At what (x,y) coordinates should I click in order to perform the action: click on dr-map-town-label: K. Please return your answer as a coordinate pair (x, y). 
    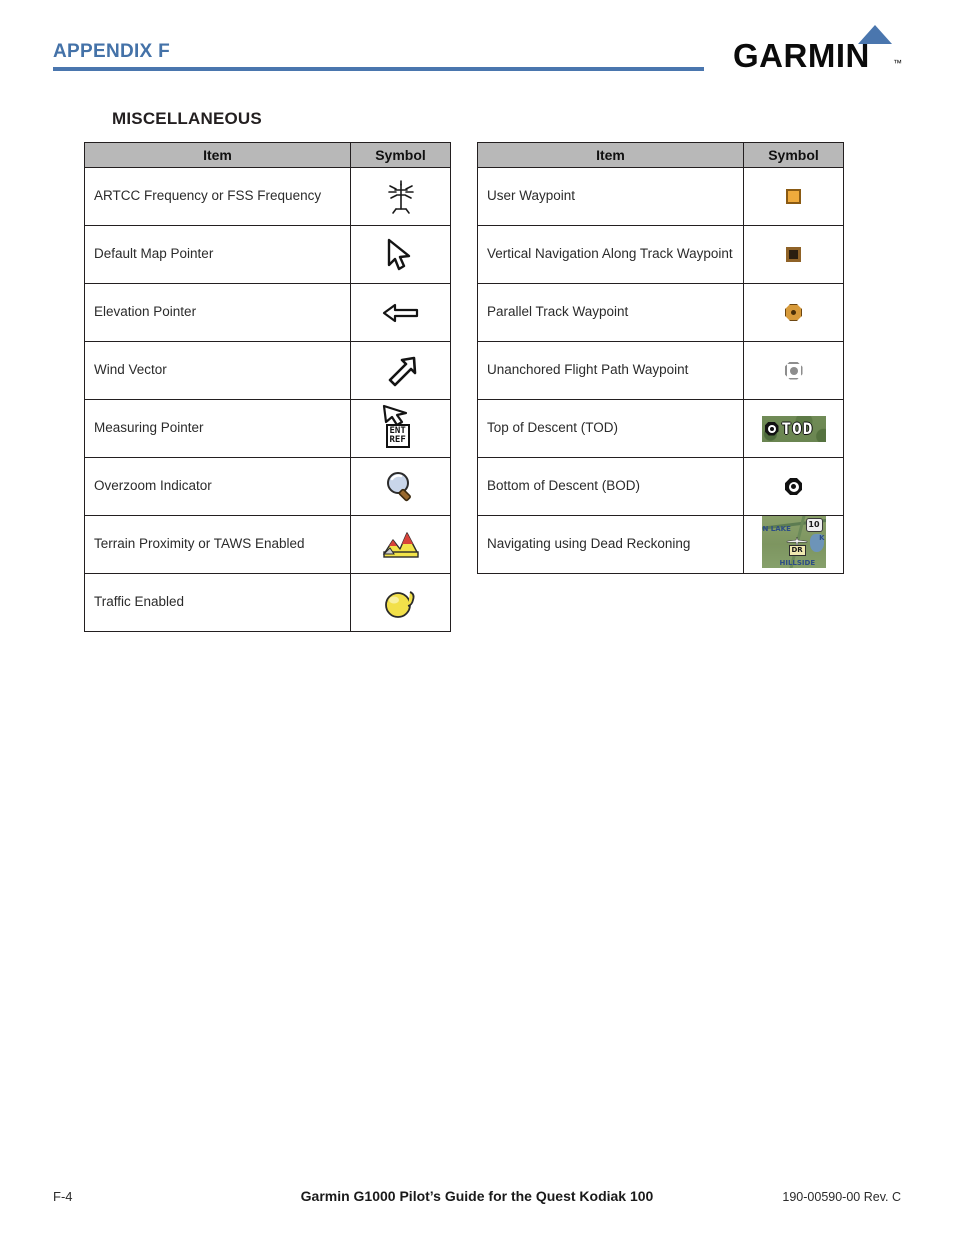
    Looking at the image, I should click on (822, 537).